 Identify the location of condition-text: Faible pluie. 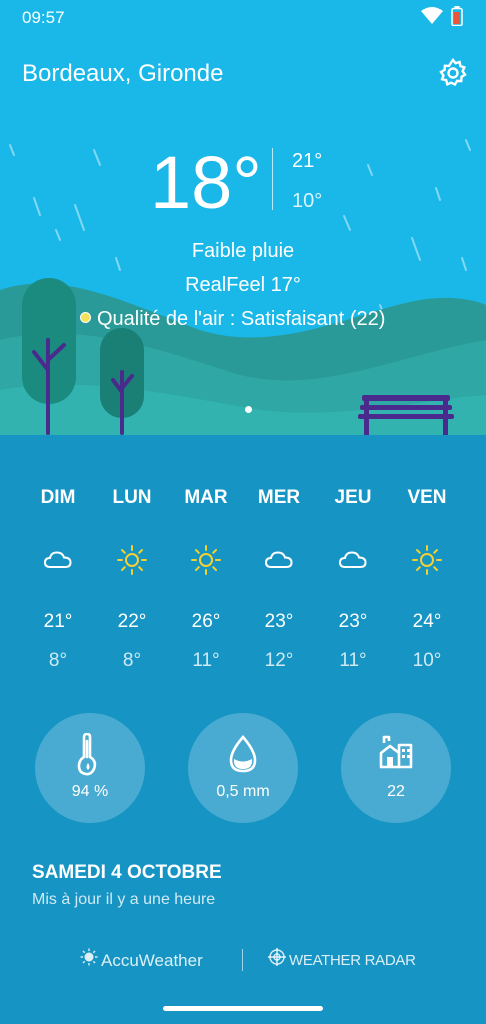
(243, 251).